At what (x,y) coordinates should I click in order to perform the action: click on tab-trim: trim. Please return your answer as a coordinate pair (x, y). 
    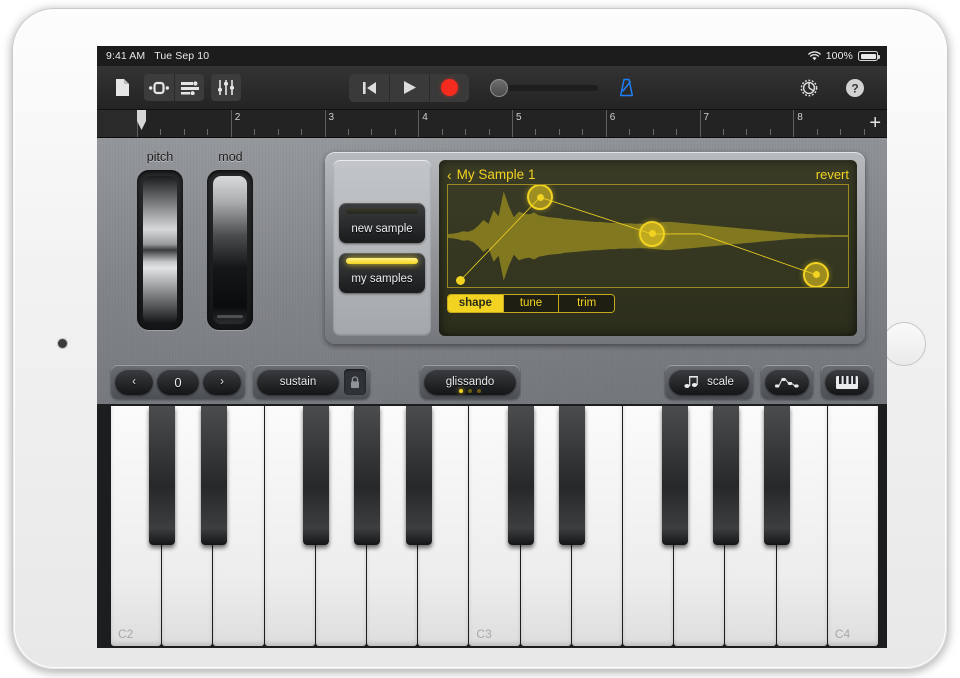
    Looking at the image, I should click on (586, 303).